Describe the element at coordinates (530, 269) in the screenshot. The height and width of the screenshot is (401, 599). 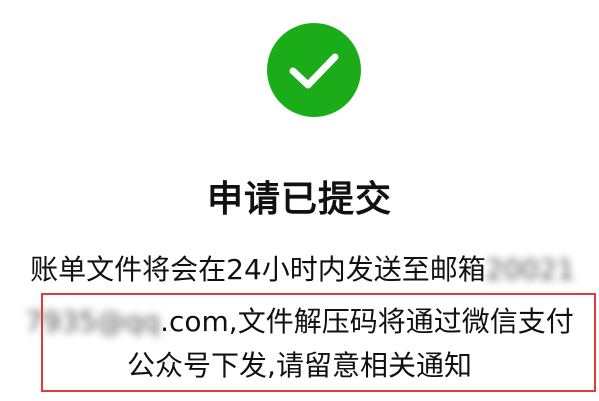
I see `email-redacted: 20021` at that location.